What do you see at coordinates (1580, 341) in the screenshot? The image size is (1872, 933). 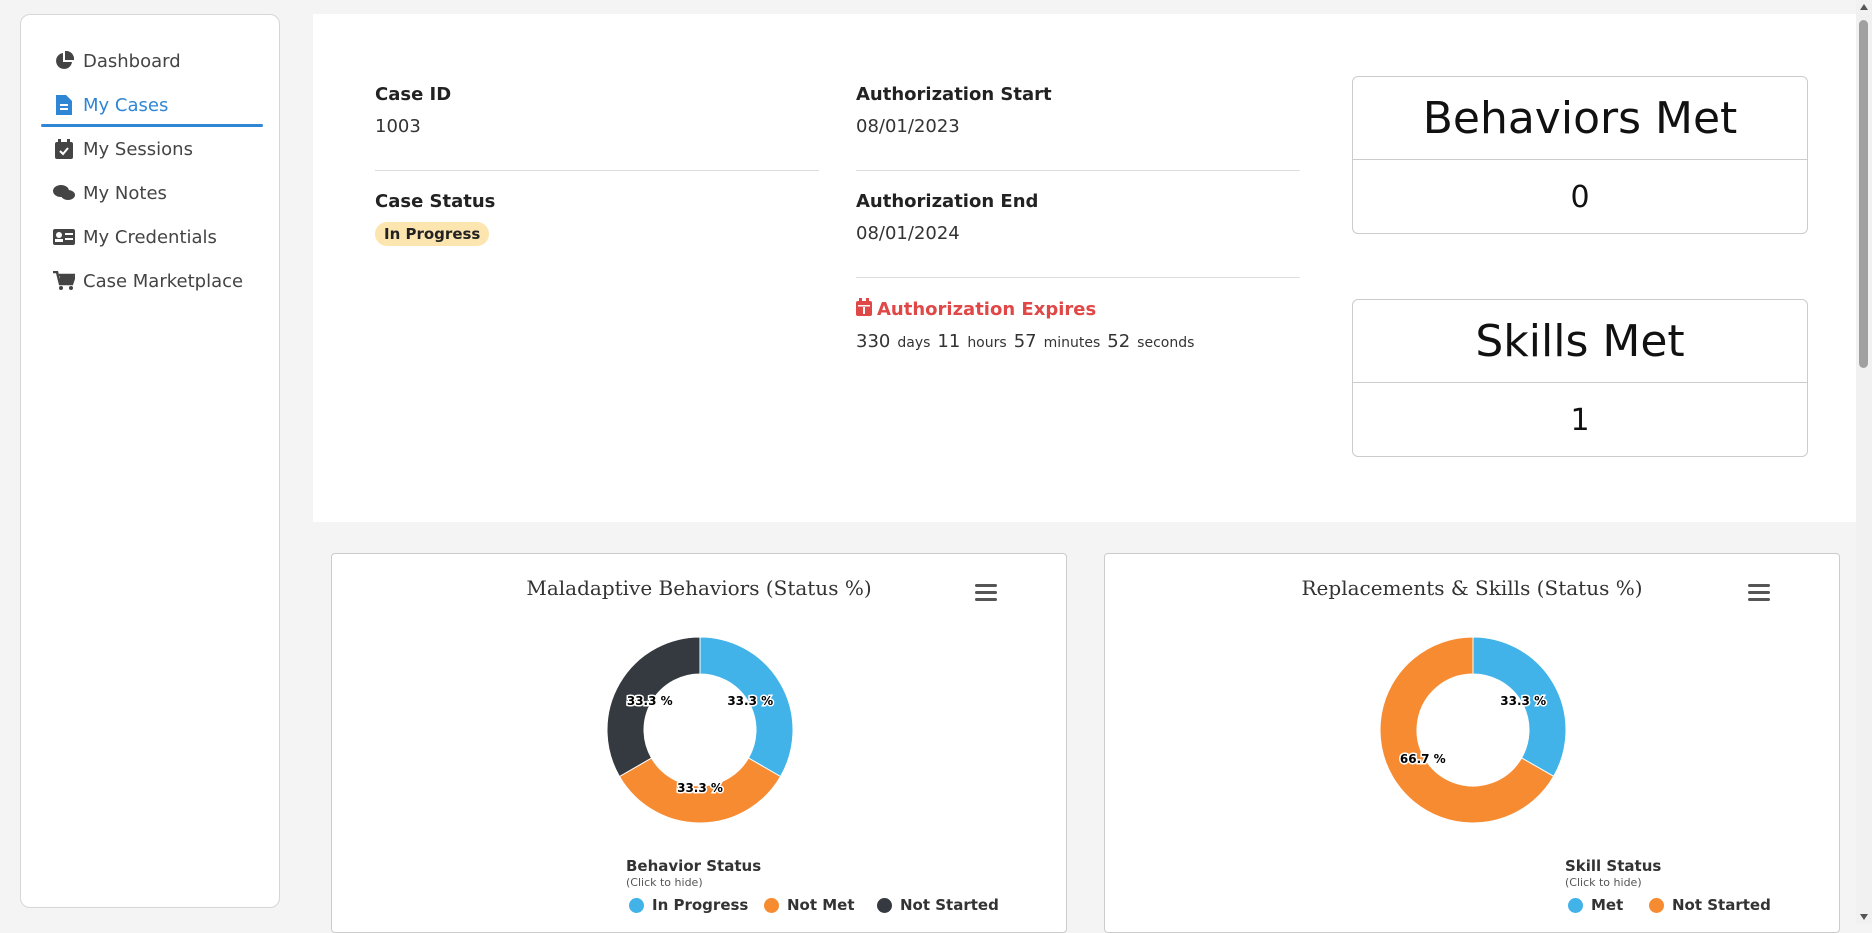 I see `skills-met-title: Skills Met` at bounding box center [1580, 341].